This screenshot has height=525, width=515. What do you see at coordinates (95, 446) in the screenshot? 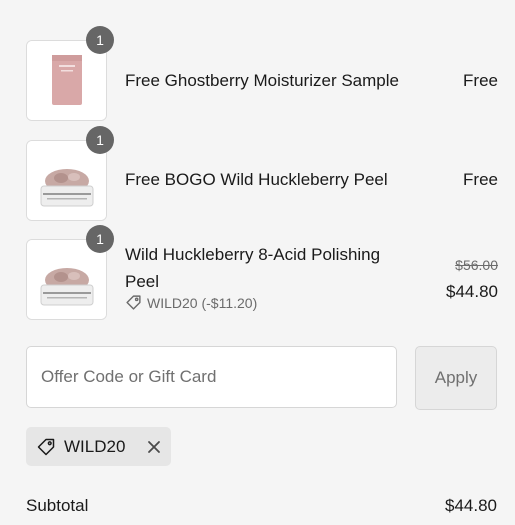
I see `applied-code-label: WILD20` at bounding box center [95, 446].